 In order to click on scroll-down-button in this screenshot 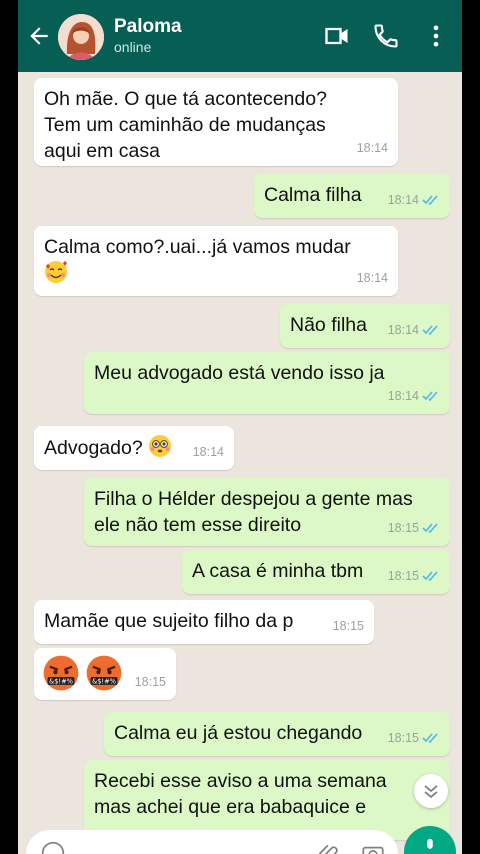, I will do `click(431, 791)`.